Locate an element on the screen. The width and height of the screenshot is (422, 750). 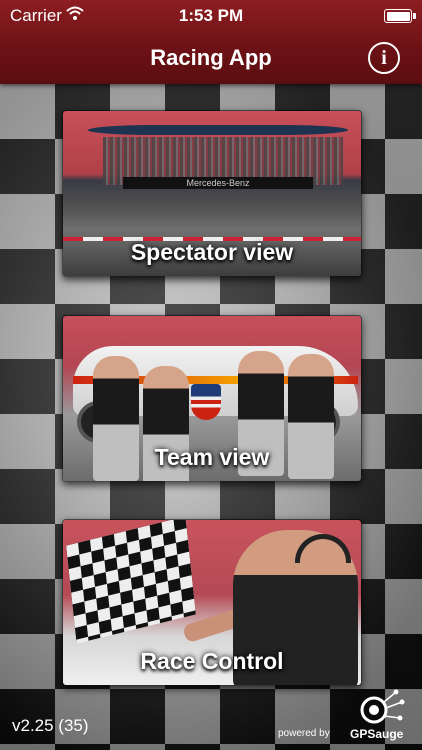
brand-name: GPSauge is located at coordinates (377, 734).